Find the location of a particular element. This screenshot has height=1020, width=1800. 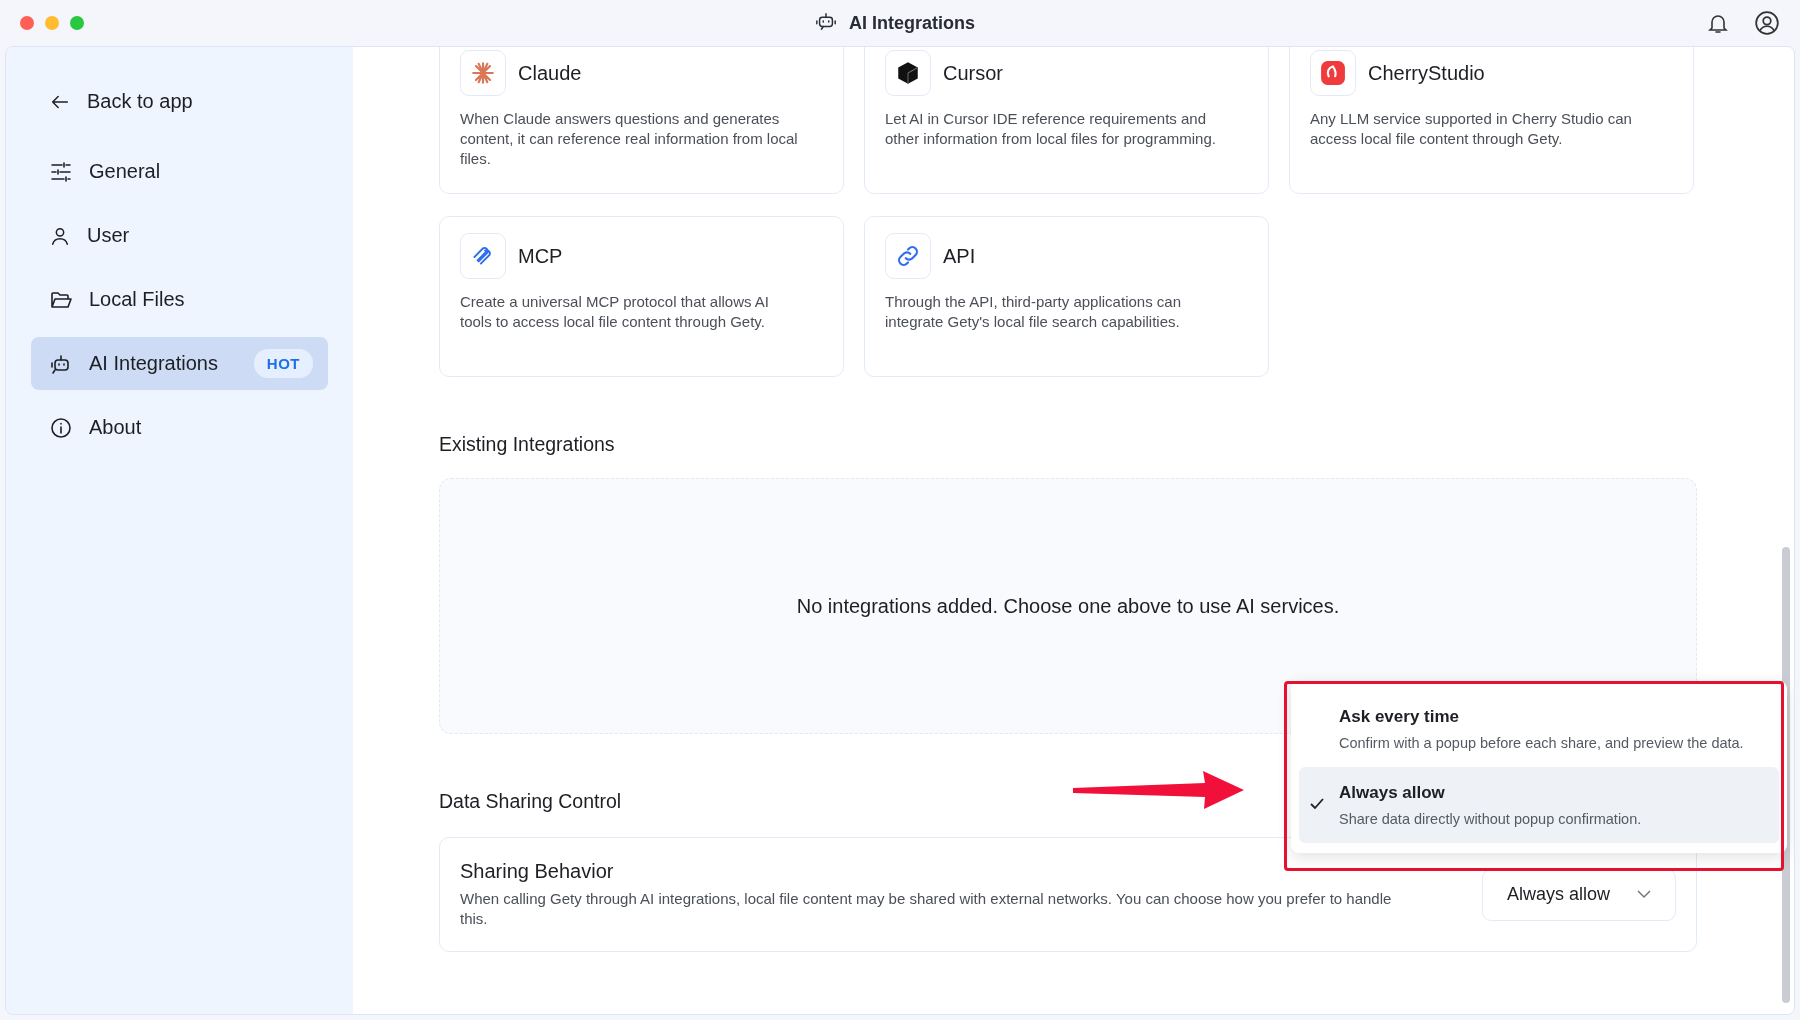

dropdown-option: Ask every time Confirm with a popup before each share, and preview the data. is located at coordinates (1539, 729).